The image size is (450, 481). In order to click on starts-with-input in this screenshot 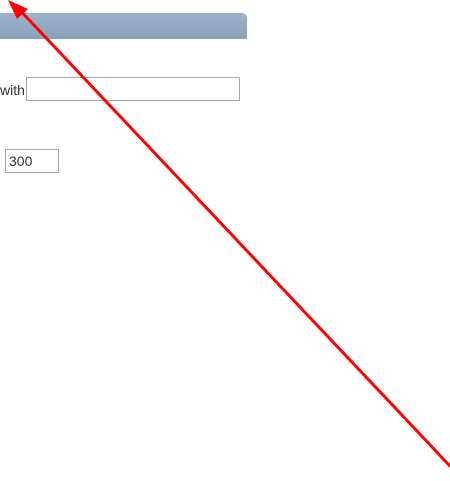, I will do `click(133, 89)`.